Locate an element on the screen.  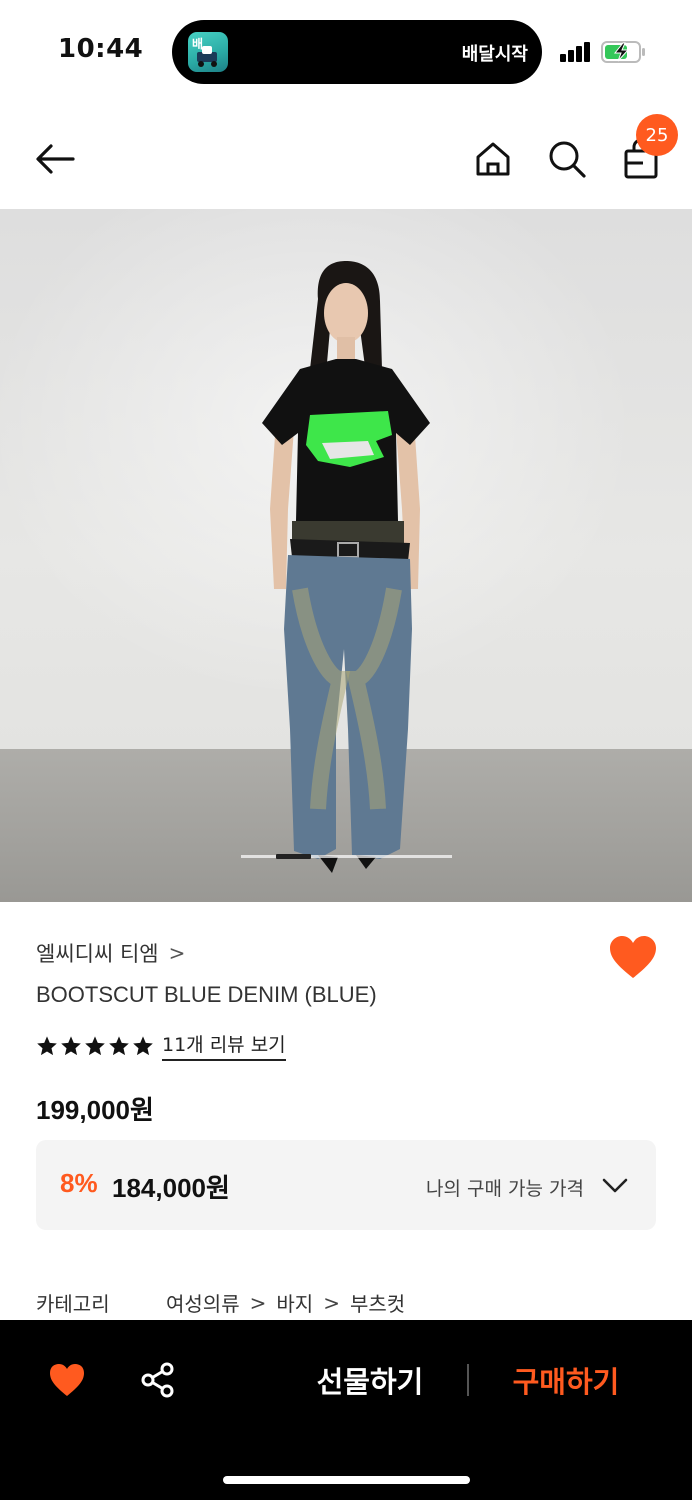
heart-icon is located at coordinates (67, 1380).